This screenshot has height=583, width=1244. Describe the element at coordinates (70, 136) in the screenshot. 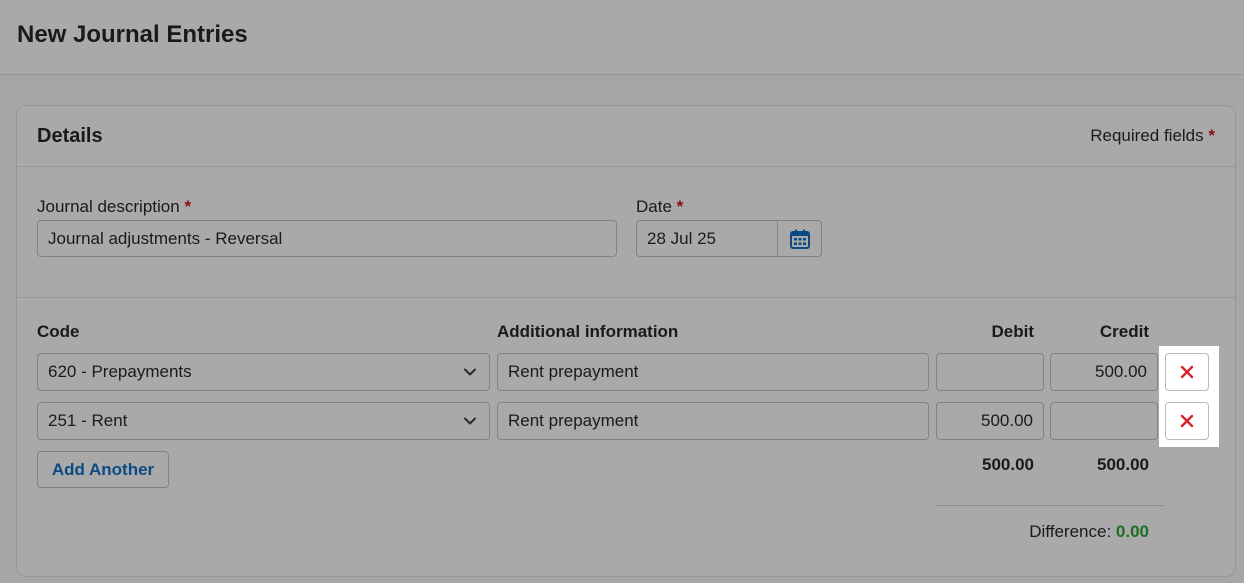

I see `card-title: Details` at that location.